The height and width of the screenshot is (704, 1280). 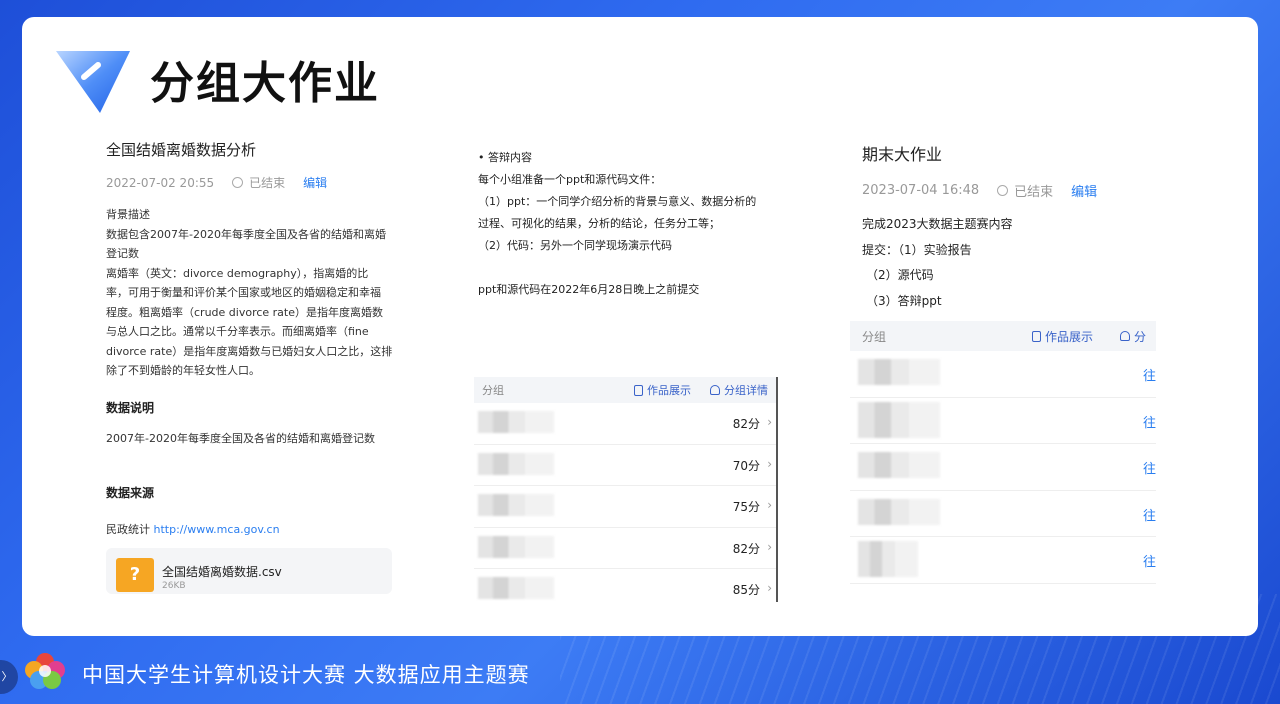 I want to click on file-attachment: ? 全国结婚离婚数据.csv 26KB, so click(x=249, y=571).